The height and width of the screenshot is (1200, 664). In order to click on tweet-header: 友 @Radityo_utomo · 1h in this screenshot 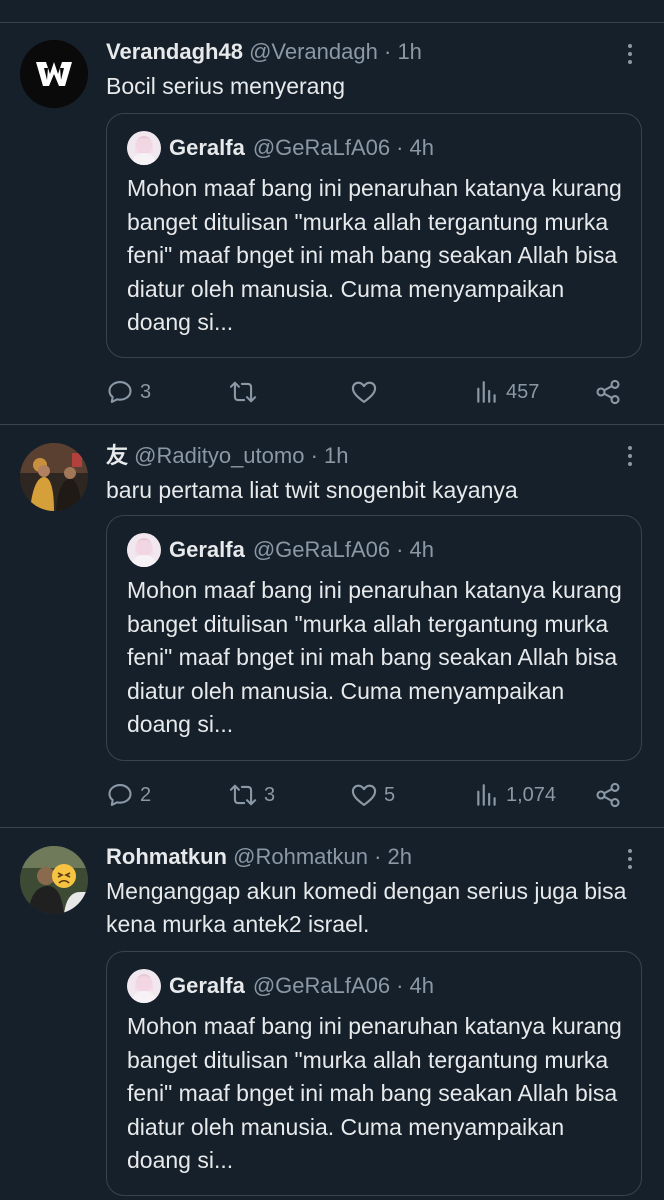, I will do `click(227, 456)`.